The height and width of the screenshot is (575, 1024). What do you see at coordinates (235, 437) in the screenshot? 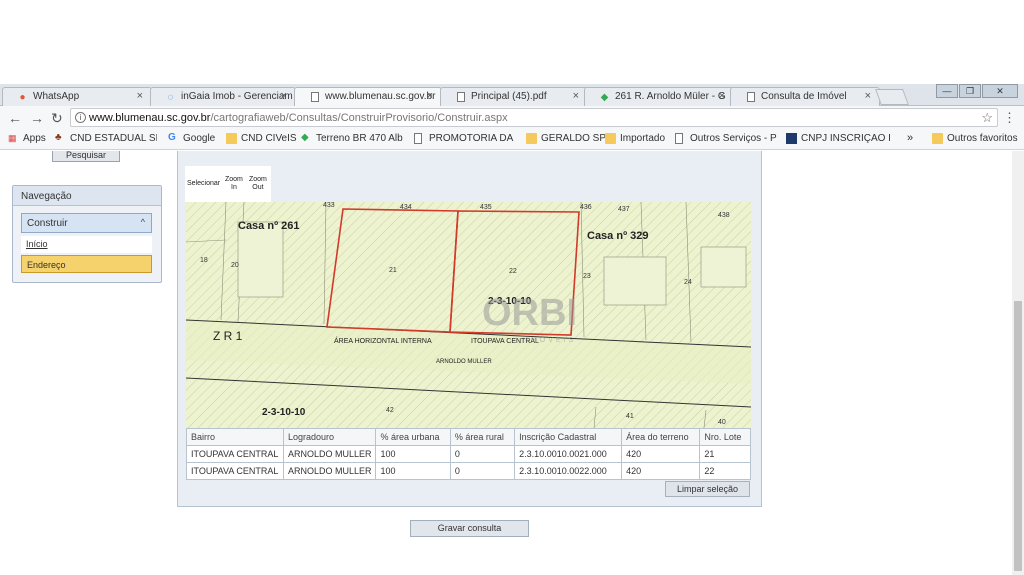
I see `column-header: Bairro` at bounding box center [235, 437].